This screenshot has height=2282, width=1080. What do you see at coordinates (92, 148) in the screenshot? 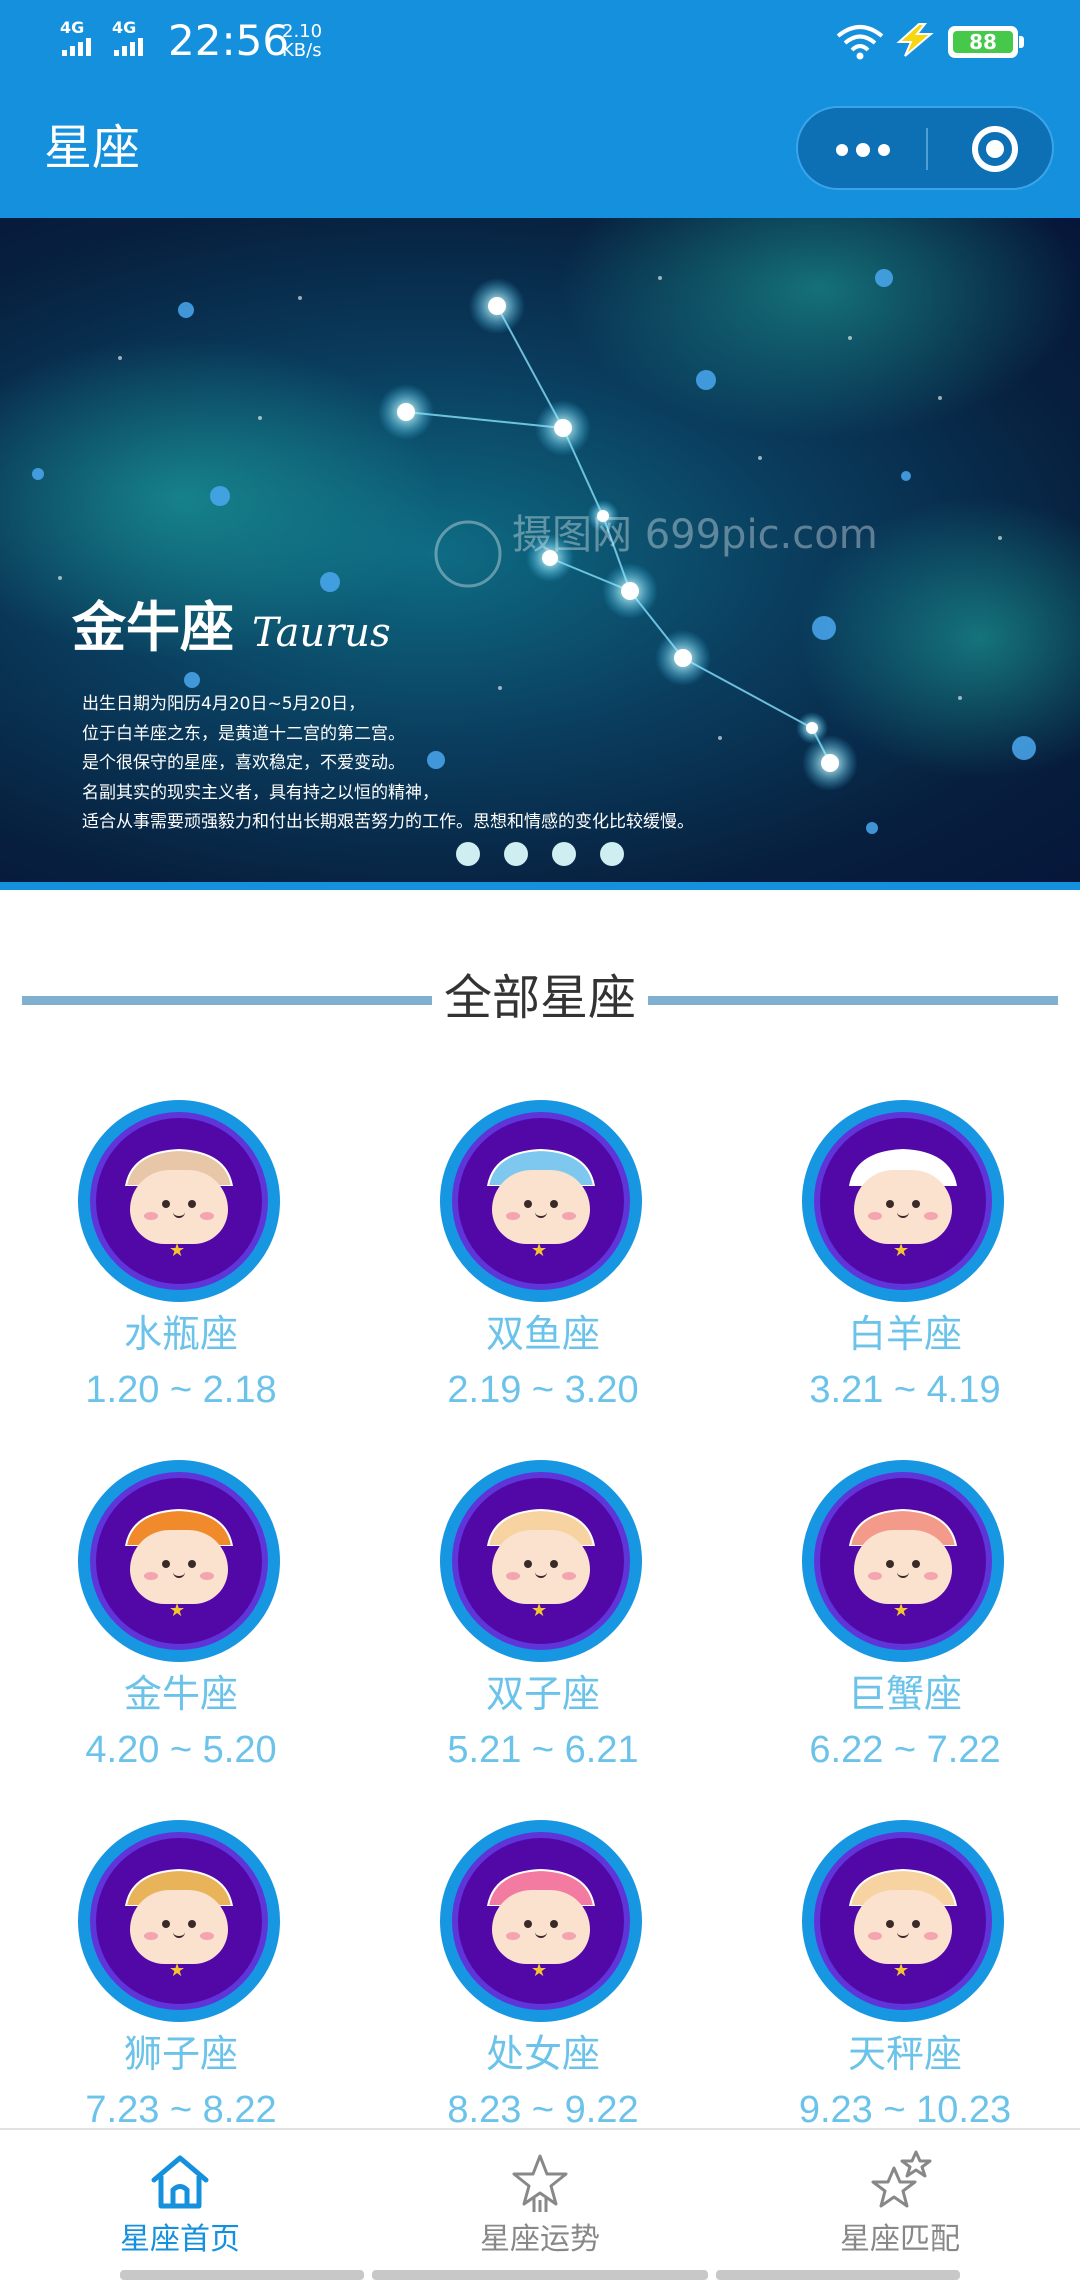
I see `page-title: 星座` at bounding box center [92, 148].